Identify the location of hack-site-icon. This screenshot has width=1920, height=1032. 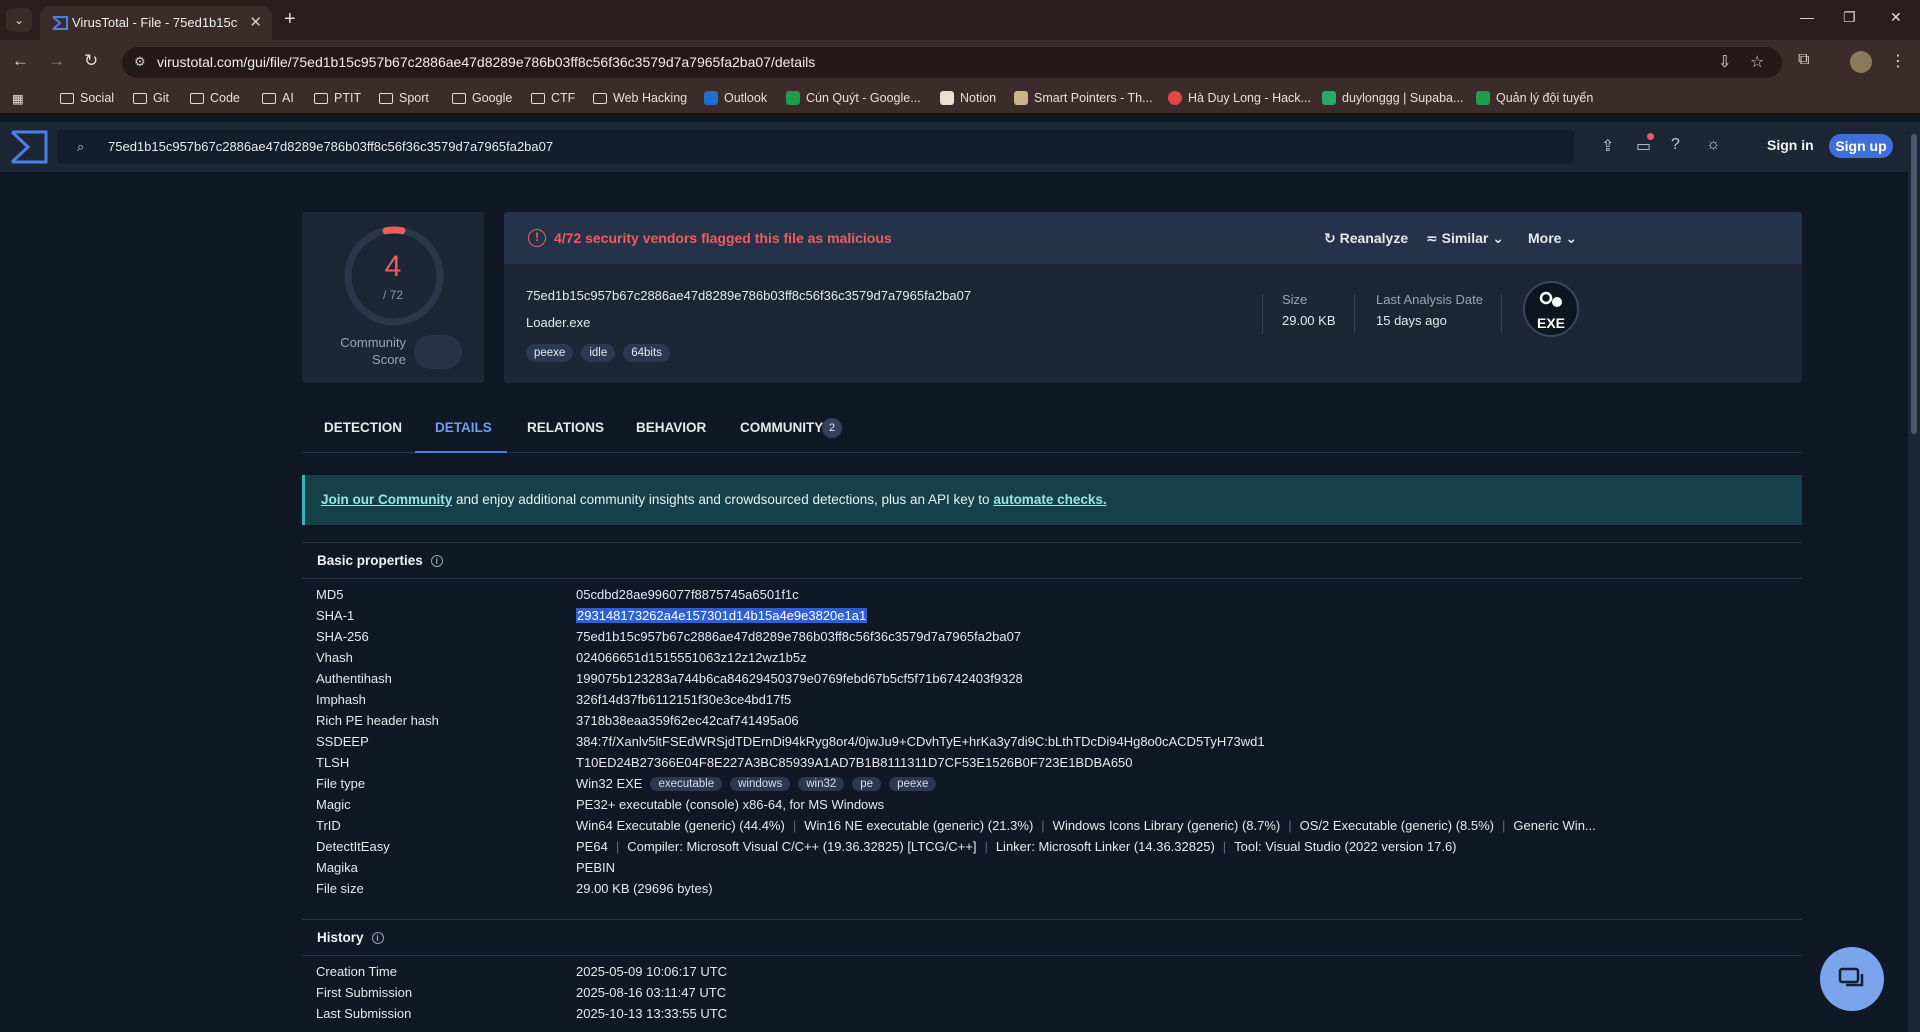
(1175, 98).